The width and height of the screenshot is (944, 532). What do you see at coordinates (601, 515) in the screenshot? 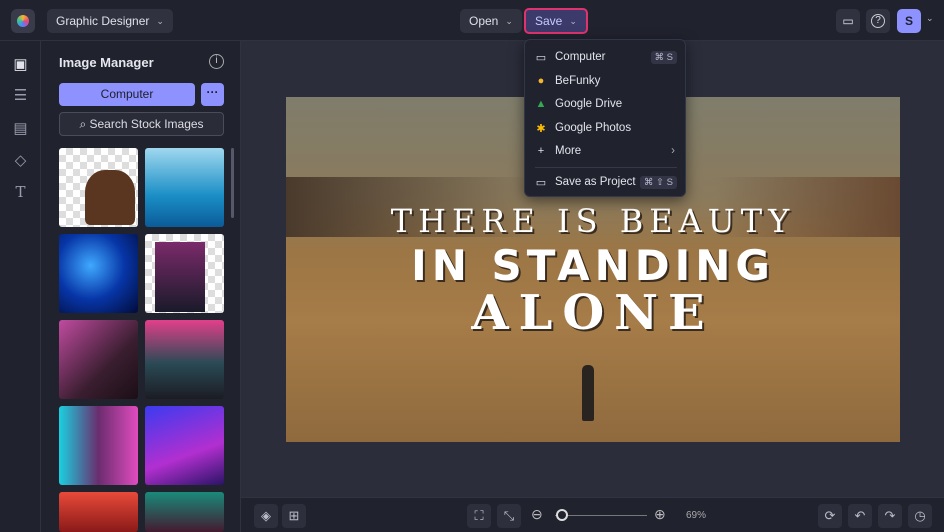
I see `zoom-slider` at bounding box center [601, 515].